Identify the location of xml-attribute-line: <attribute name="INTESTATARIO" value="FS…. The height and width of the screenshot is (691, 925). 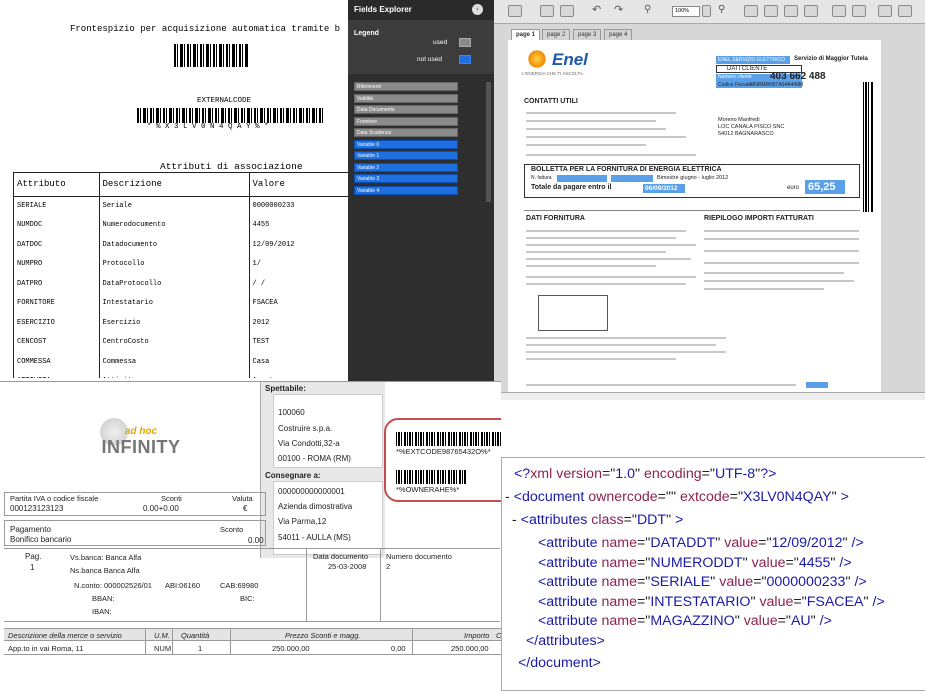
(711, 601).